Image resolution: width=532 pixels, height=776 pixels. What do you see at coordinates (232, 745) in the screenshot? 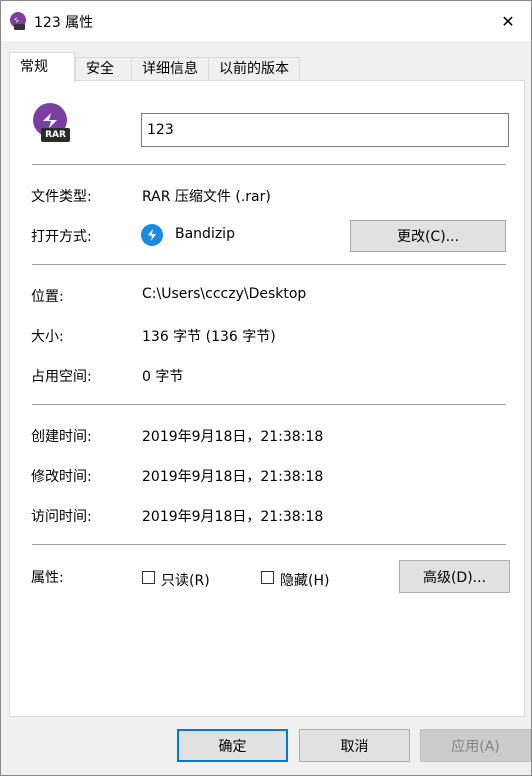
I see `ok-button: 确定` at bounding box center [232, 745].